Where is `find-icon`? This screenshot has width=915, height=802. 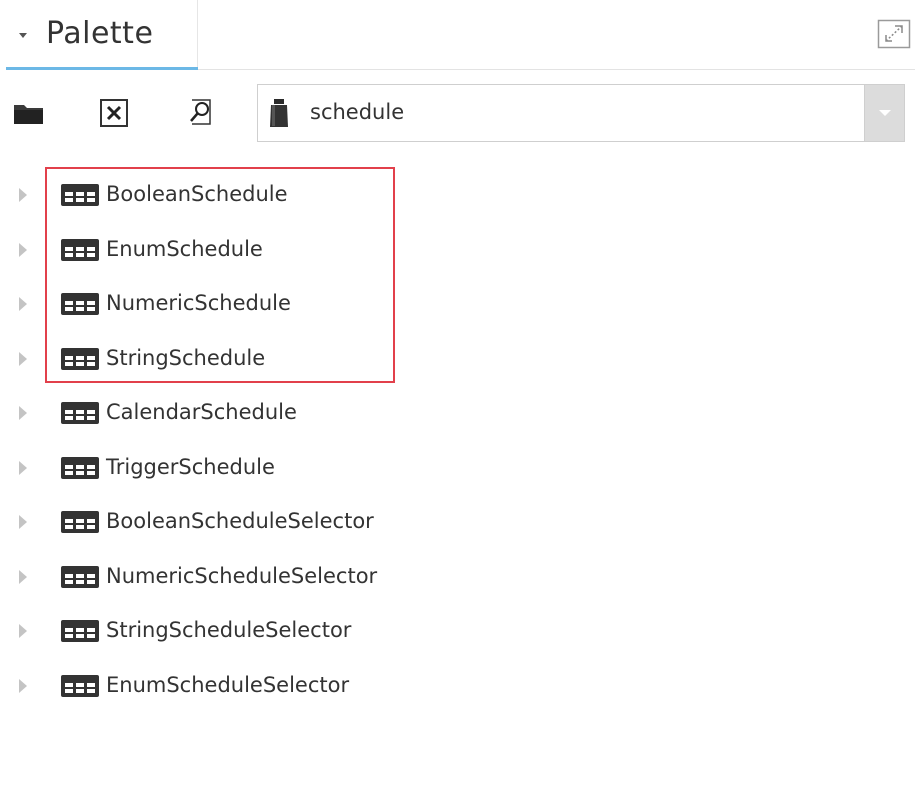
find-icon is located at coordinates (201, 113).